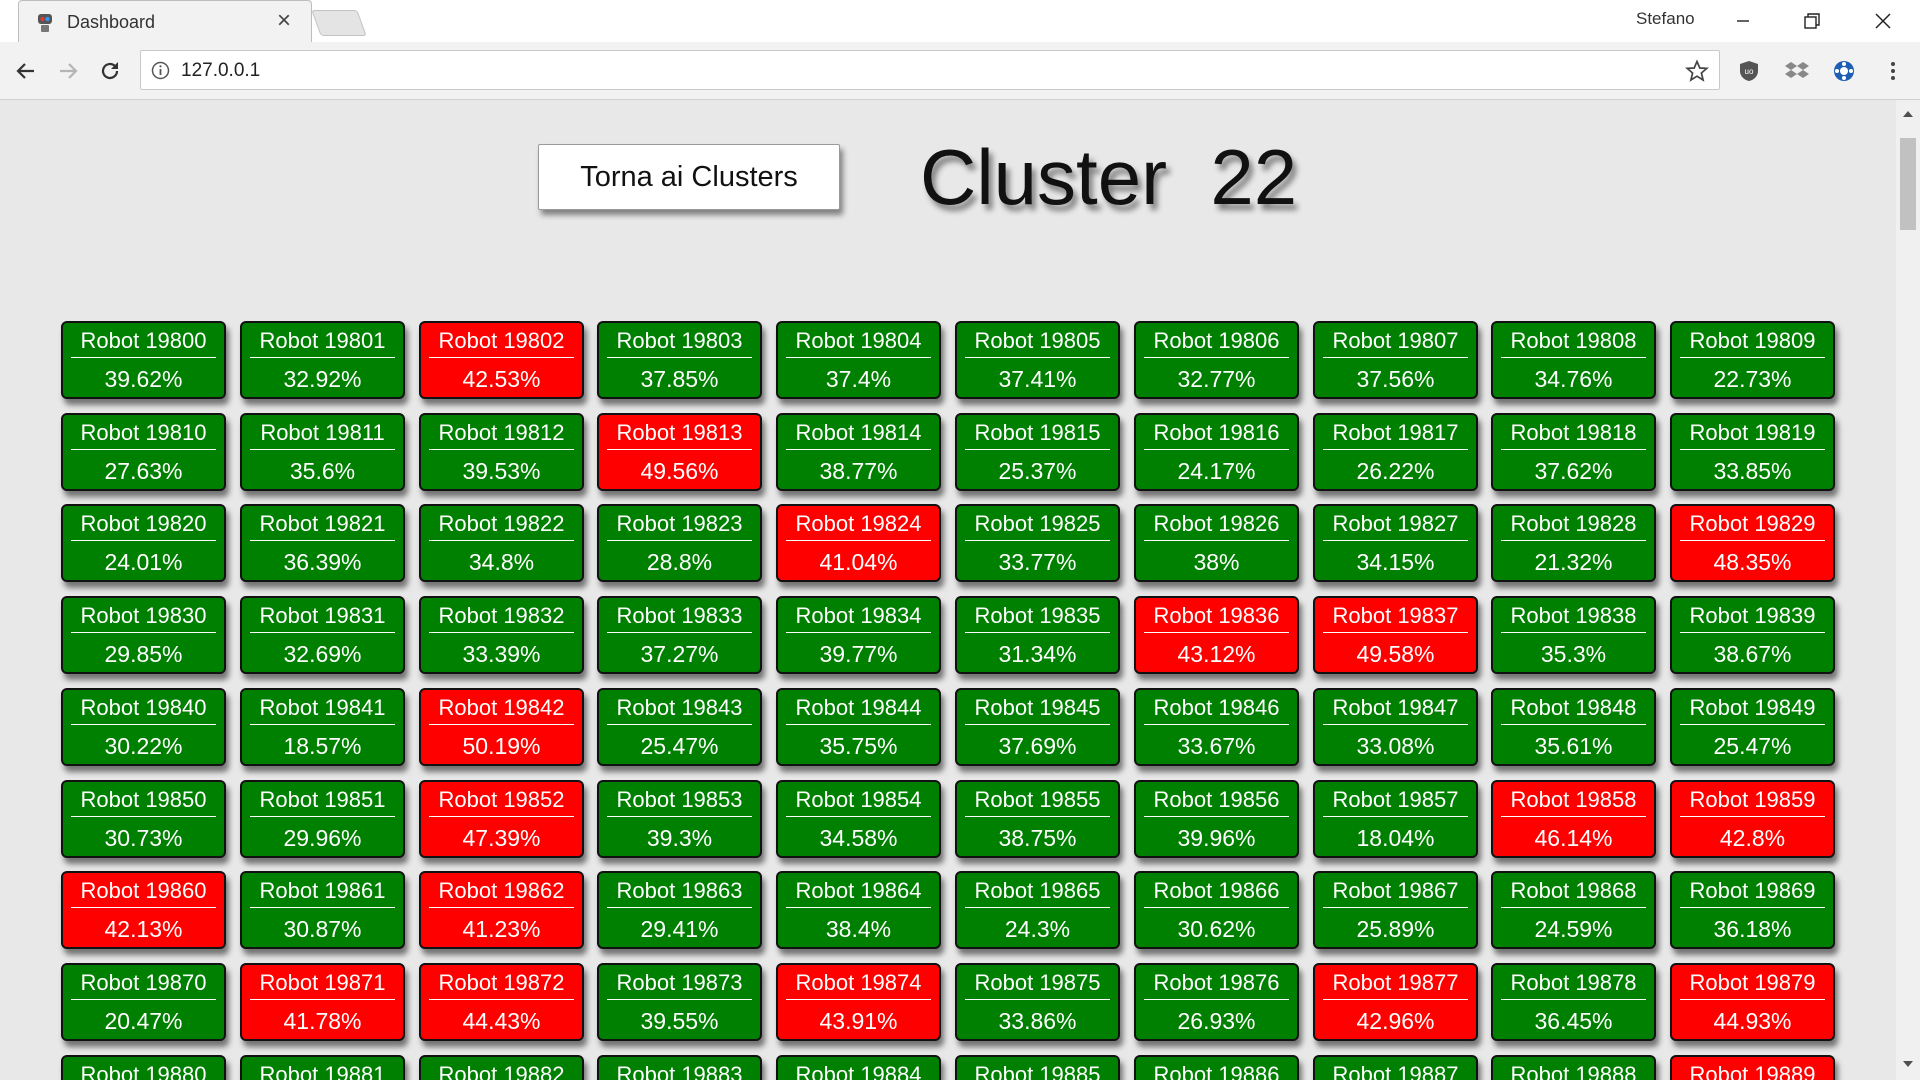  What do you see at coordinates (1037, 452) in the screenshot?
I see `robot-card: Robot 19815 25.37%` at bounding box center [1037, 452].